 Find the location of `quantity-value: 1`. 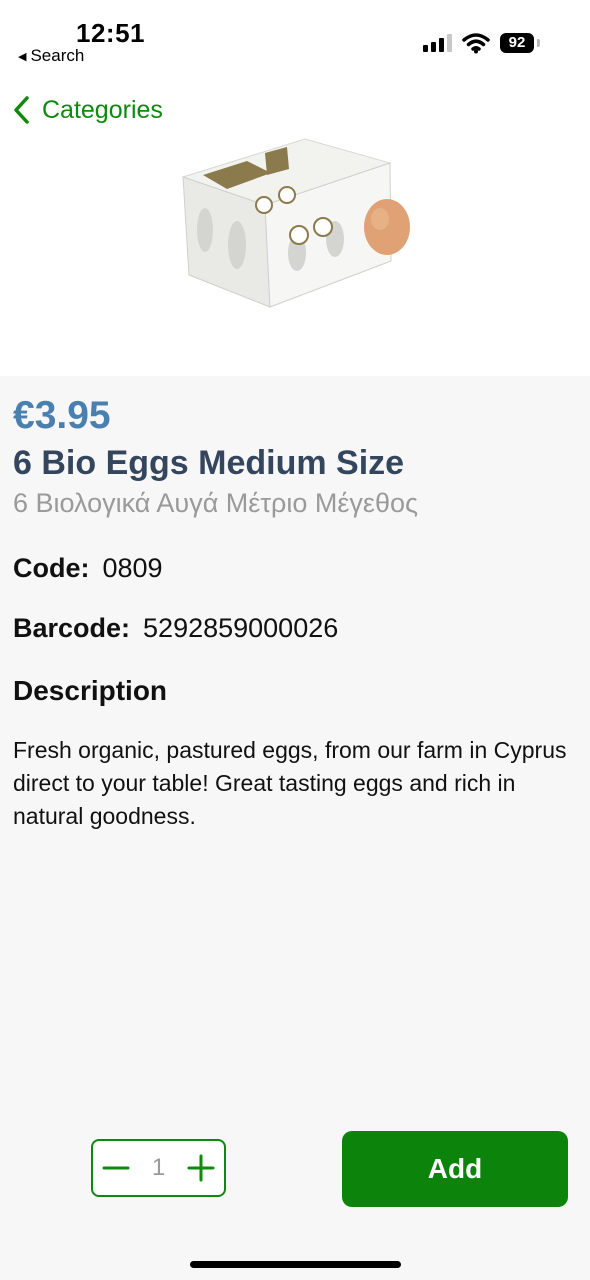

quantity-value: 1 is located at coordinates (158, 1168).